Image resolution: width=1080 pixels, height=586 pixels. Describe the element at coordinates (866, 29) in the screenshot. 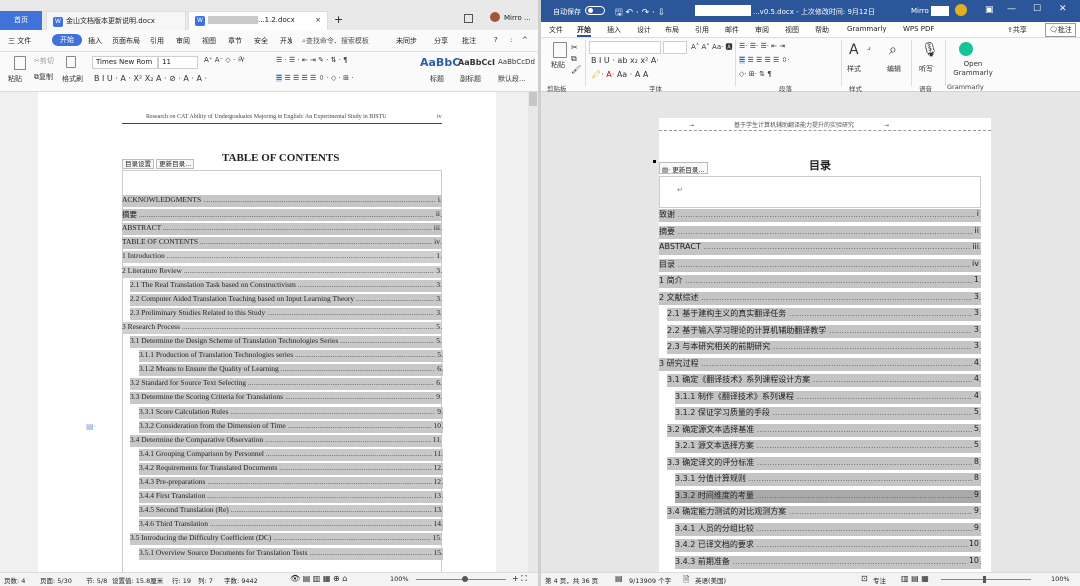

I see `tab-grammarly: Grammarly` at that location.